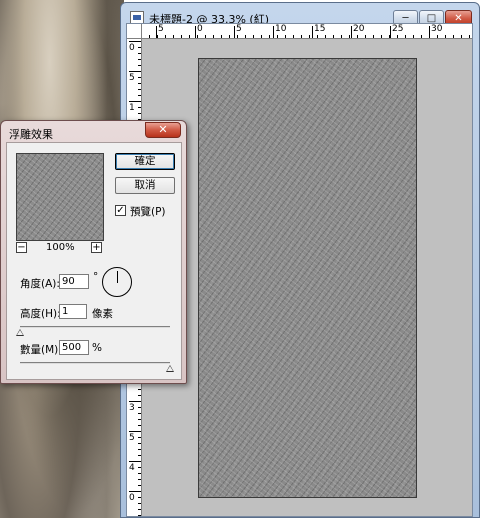 The width and height of the screenshot is (480, 518). What do you see at coordinates (95, 363) in the screenshot?
I see `amount-slider-track` at bounding box center [95, 363].